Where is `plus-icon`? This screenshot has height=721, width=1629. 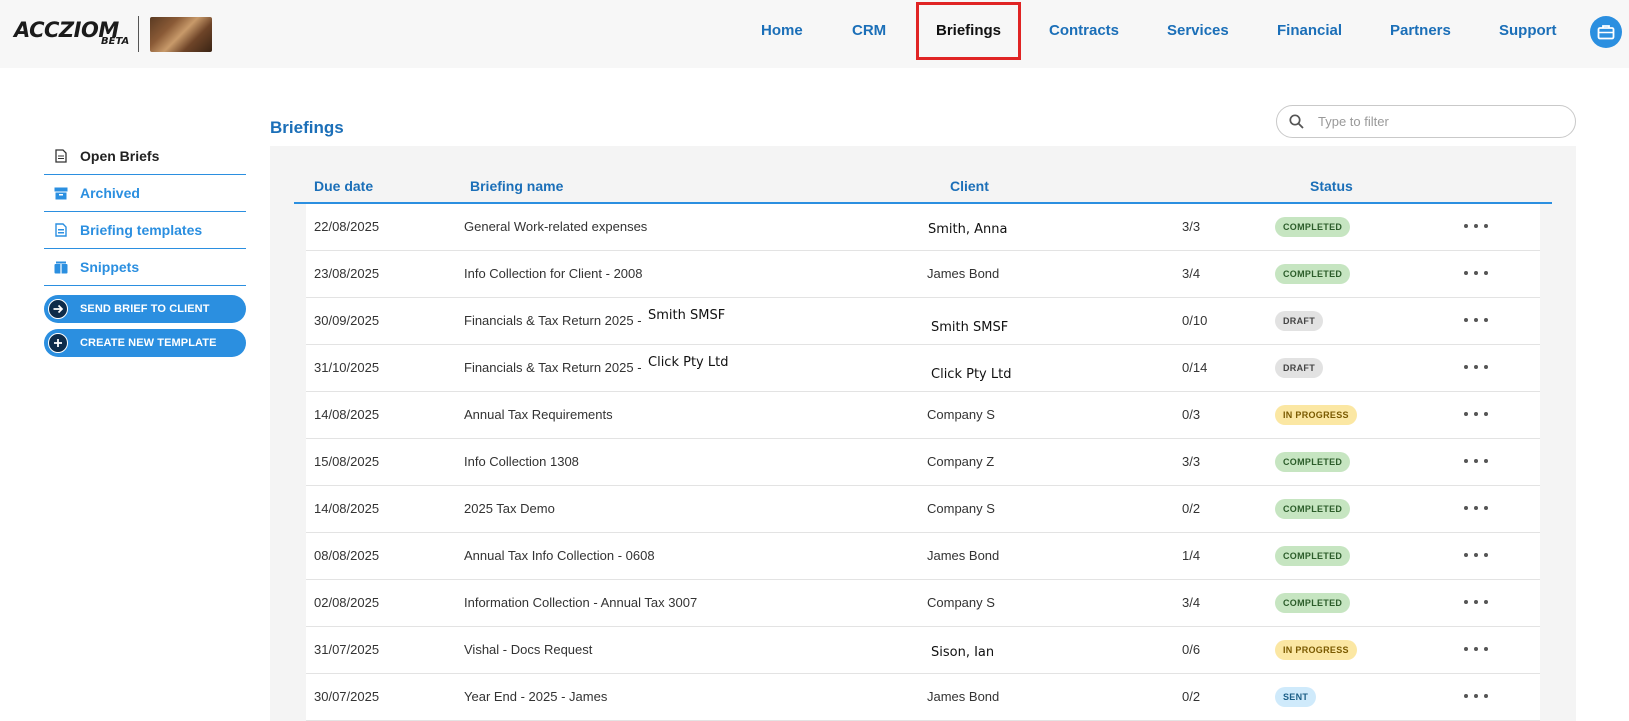 plus-icon is located at coordinates (58, 343).